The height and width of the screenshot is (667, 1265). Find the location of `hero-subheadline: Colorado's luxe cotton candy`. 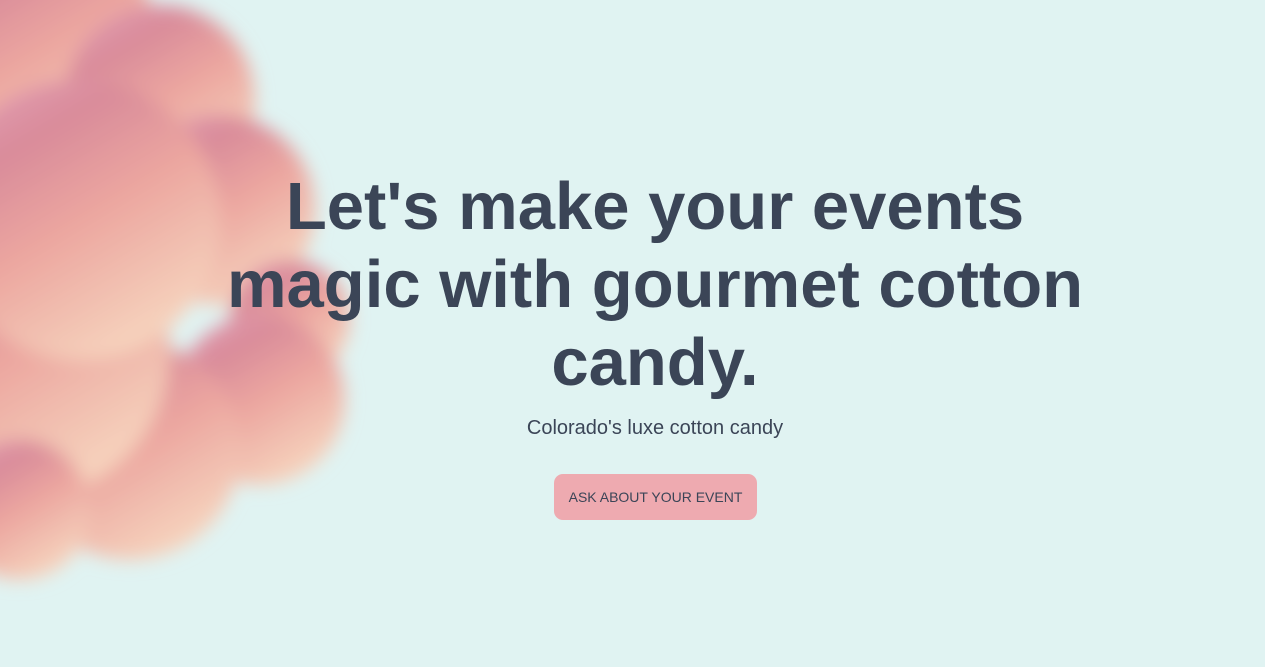

hero-subheadline: Colorado's luxe cotton candy is located at coordinates (655, 428).